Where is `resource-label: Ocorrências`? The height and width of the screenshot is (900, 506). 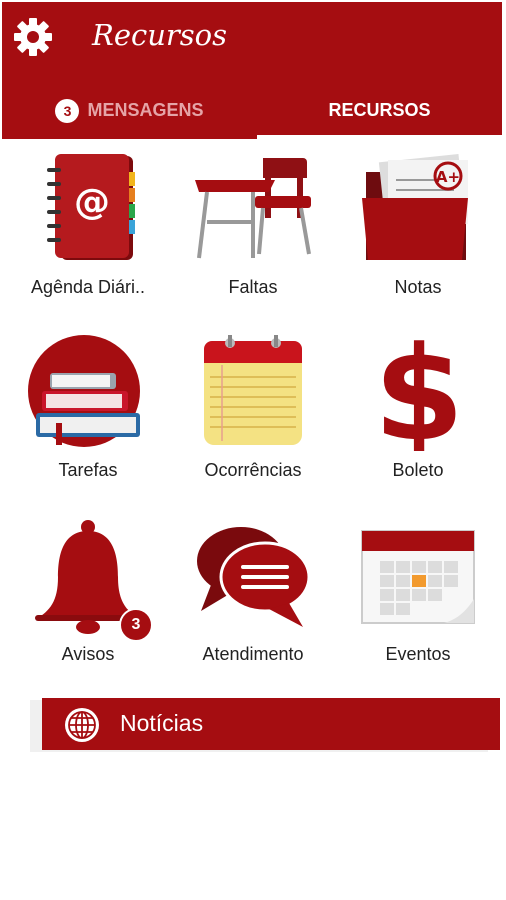
resource-label: Ocorrências is located at coordinates (253, 470).